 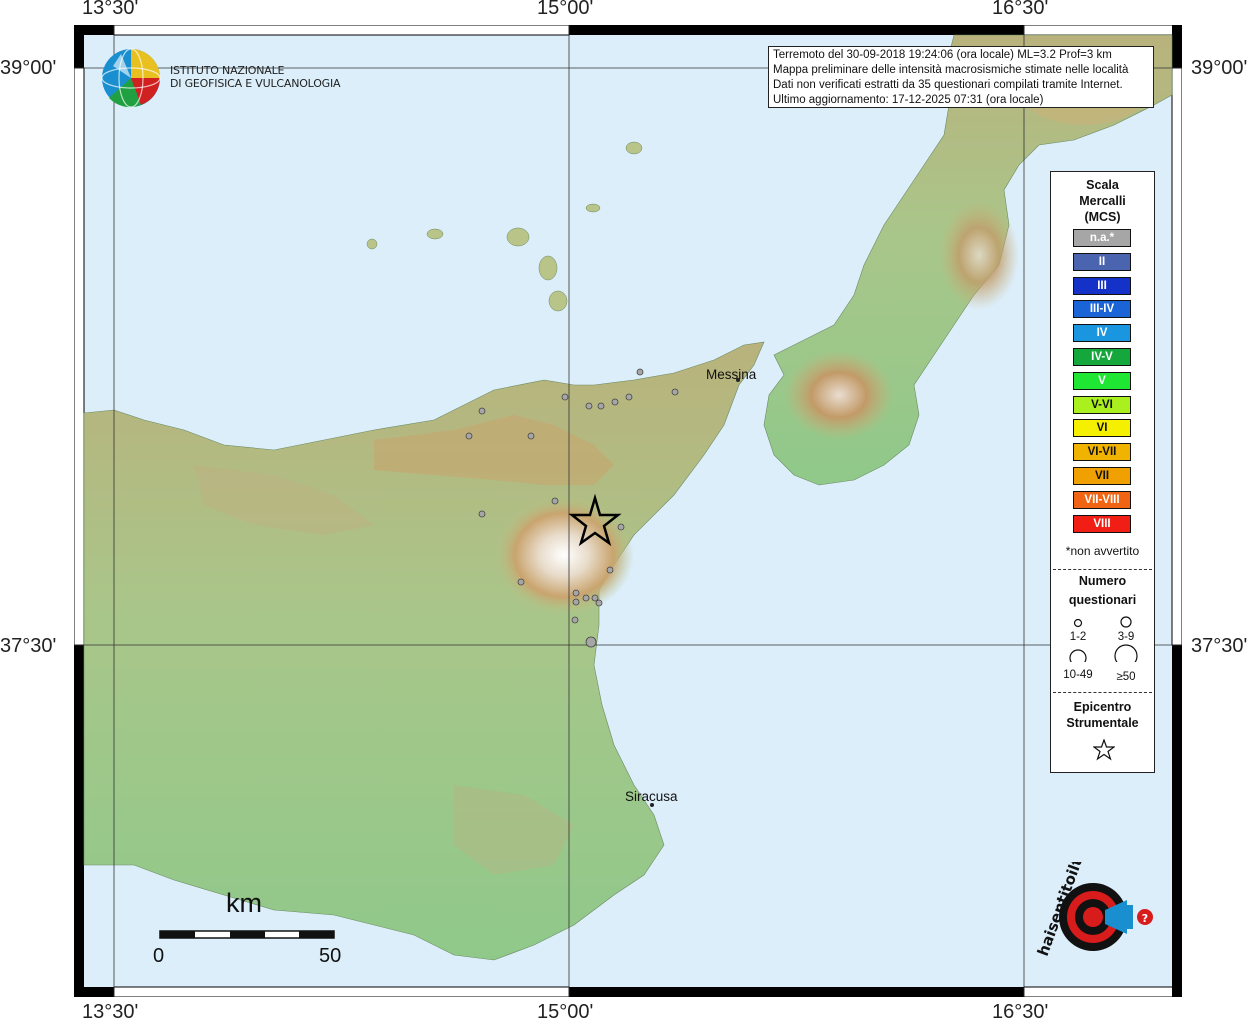 What do you see at coordinates (1102, 723) in the screenshot?
I see `epicenter-title-line2: Strumentale` at bounding box center [1102, 723].